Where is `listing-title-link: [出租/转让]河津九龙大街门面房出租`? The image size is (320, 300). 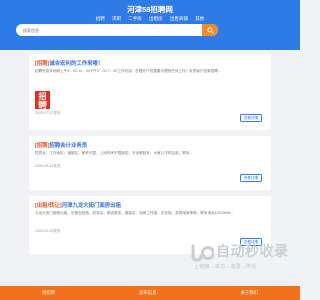
listing-title-link: [出租/转让]河津九龙大街门面房出租 is located at coordinates (78, 205).